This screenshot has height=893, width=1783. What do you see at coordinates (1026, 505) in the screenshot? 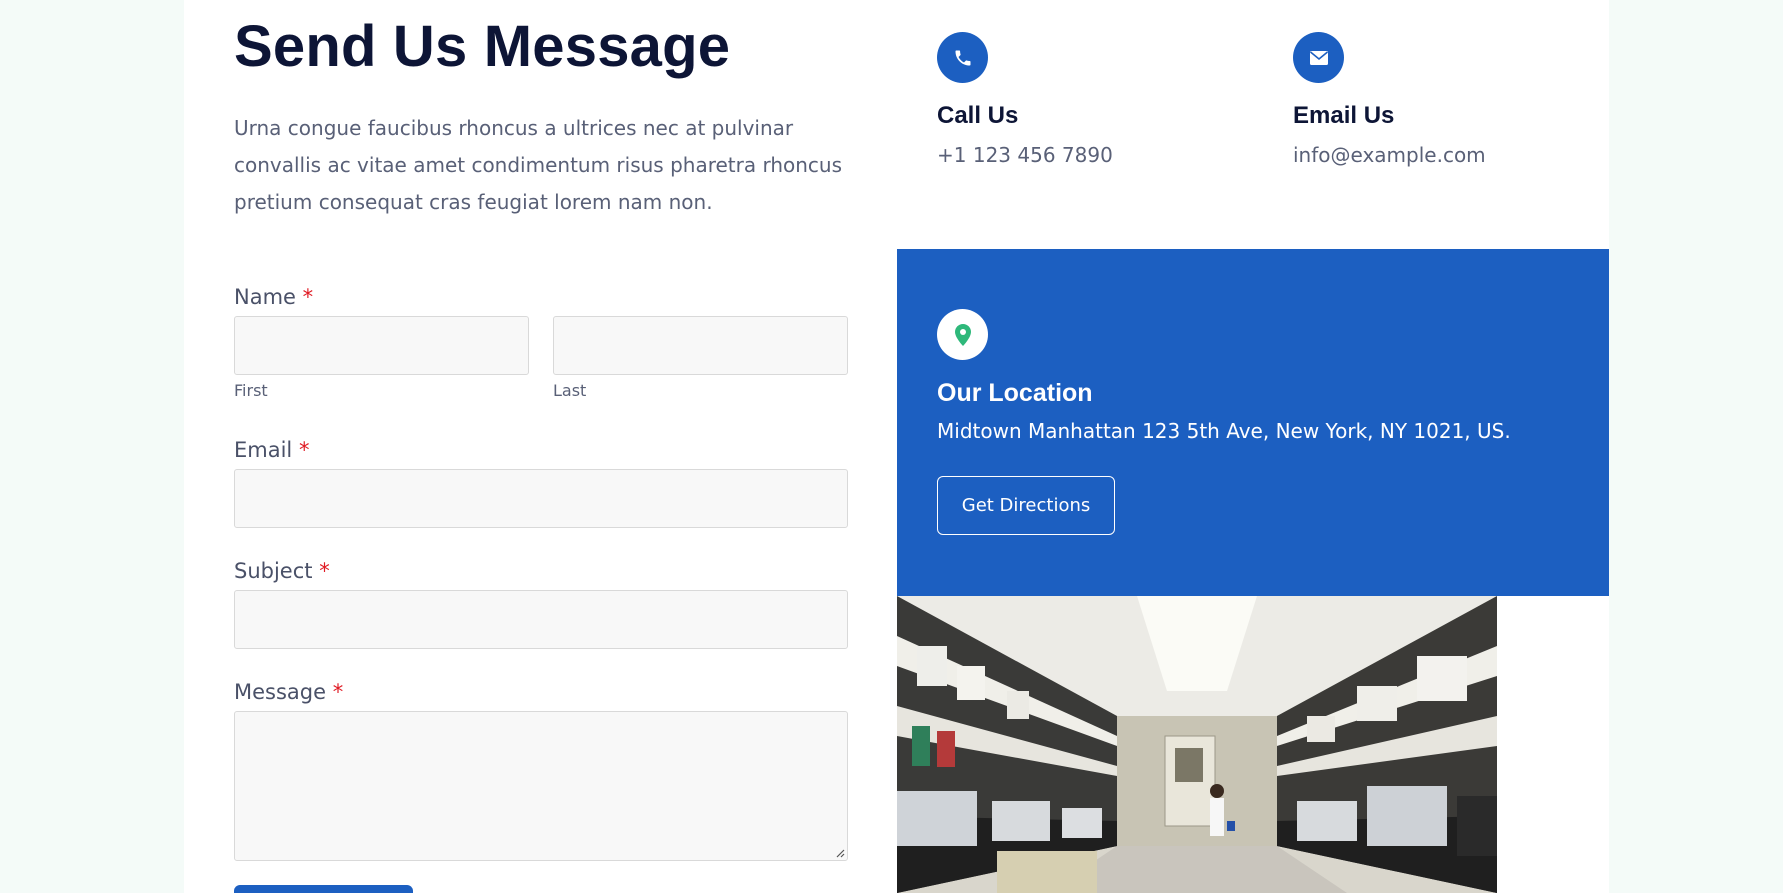
I see `get-directions-button: Get Directions` at bounding box center [1026, 505].